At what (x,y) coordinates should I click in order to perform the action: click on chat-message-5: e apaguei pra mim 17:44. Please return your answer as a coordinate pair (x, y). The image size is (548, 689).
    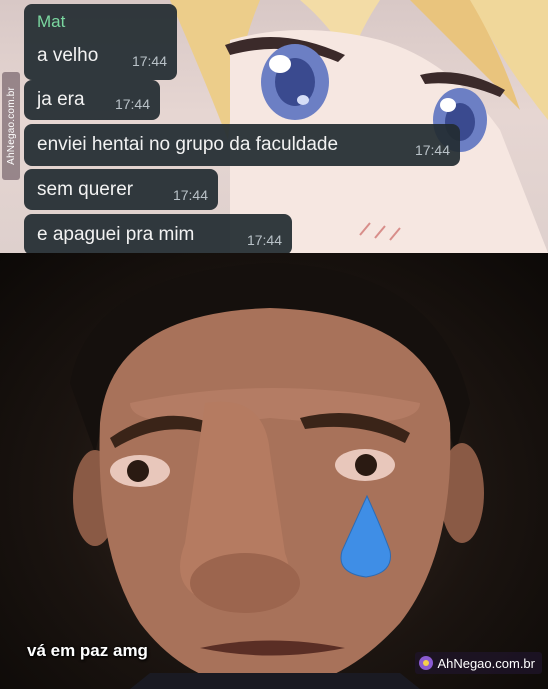
    Looking at the image, I should click on (158, 233).